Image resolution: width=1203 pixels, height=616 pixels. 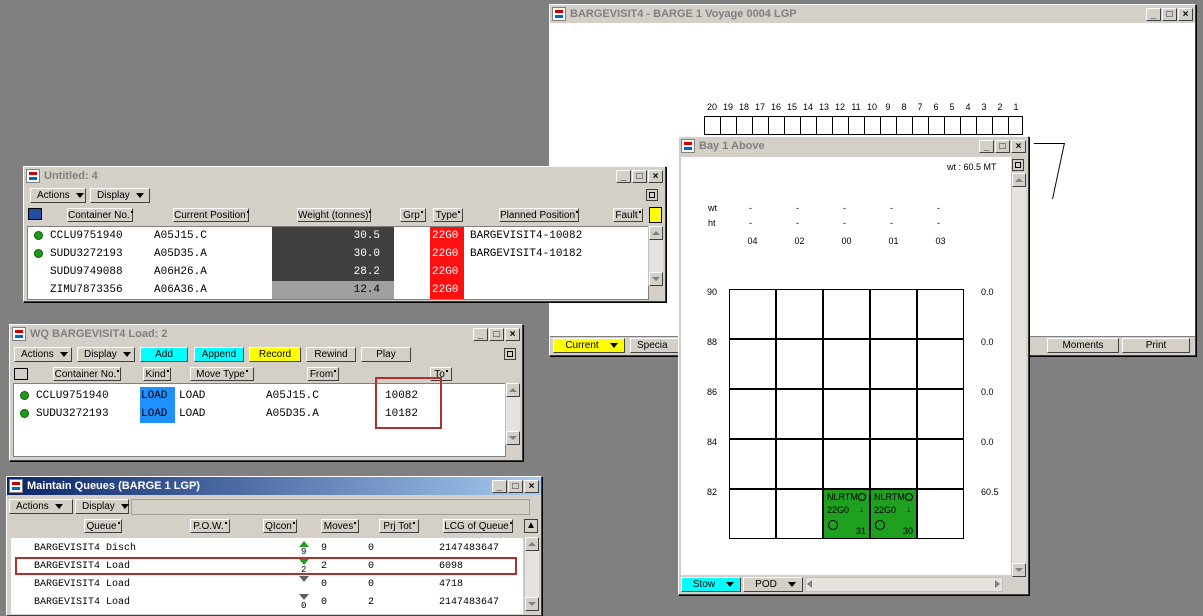 I want to click on header-fault: Fault, so click(x=628, y=215).